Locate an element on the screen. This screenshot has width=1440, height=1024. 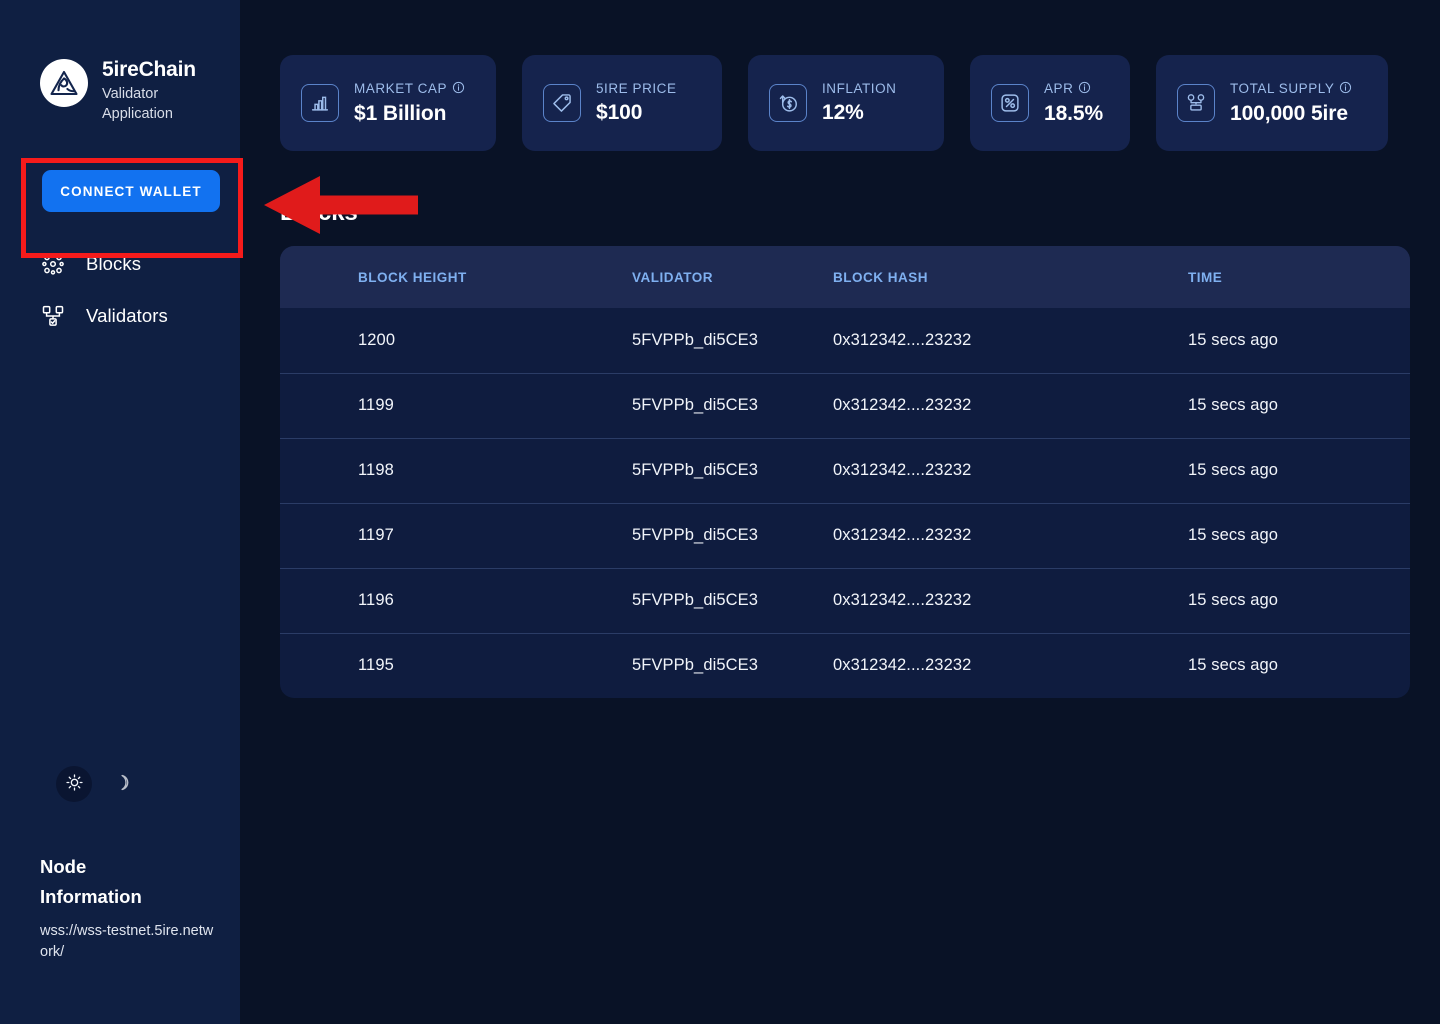
stat-card-total-supply: TOTAL SUPPLY 100,000 5ire is located at coordinates (1272, 103).